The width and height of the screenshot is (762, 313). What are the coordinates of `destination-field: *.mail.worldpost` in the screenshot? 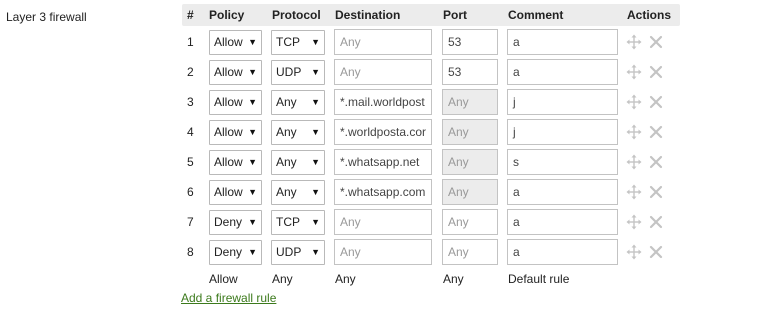 It's located at (383, 102).